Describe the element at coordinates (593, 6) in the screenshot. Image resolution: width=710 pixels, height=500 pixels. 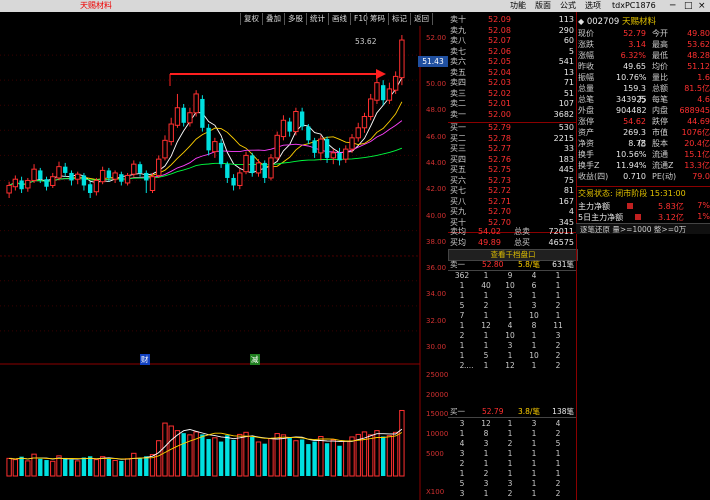
I see `menu-options: 选项` at that location.